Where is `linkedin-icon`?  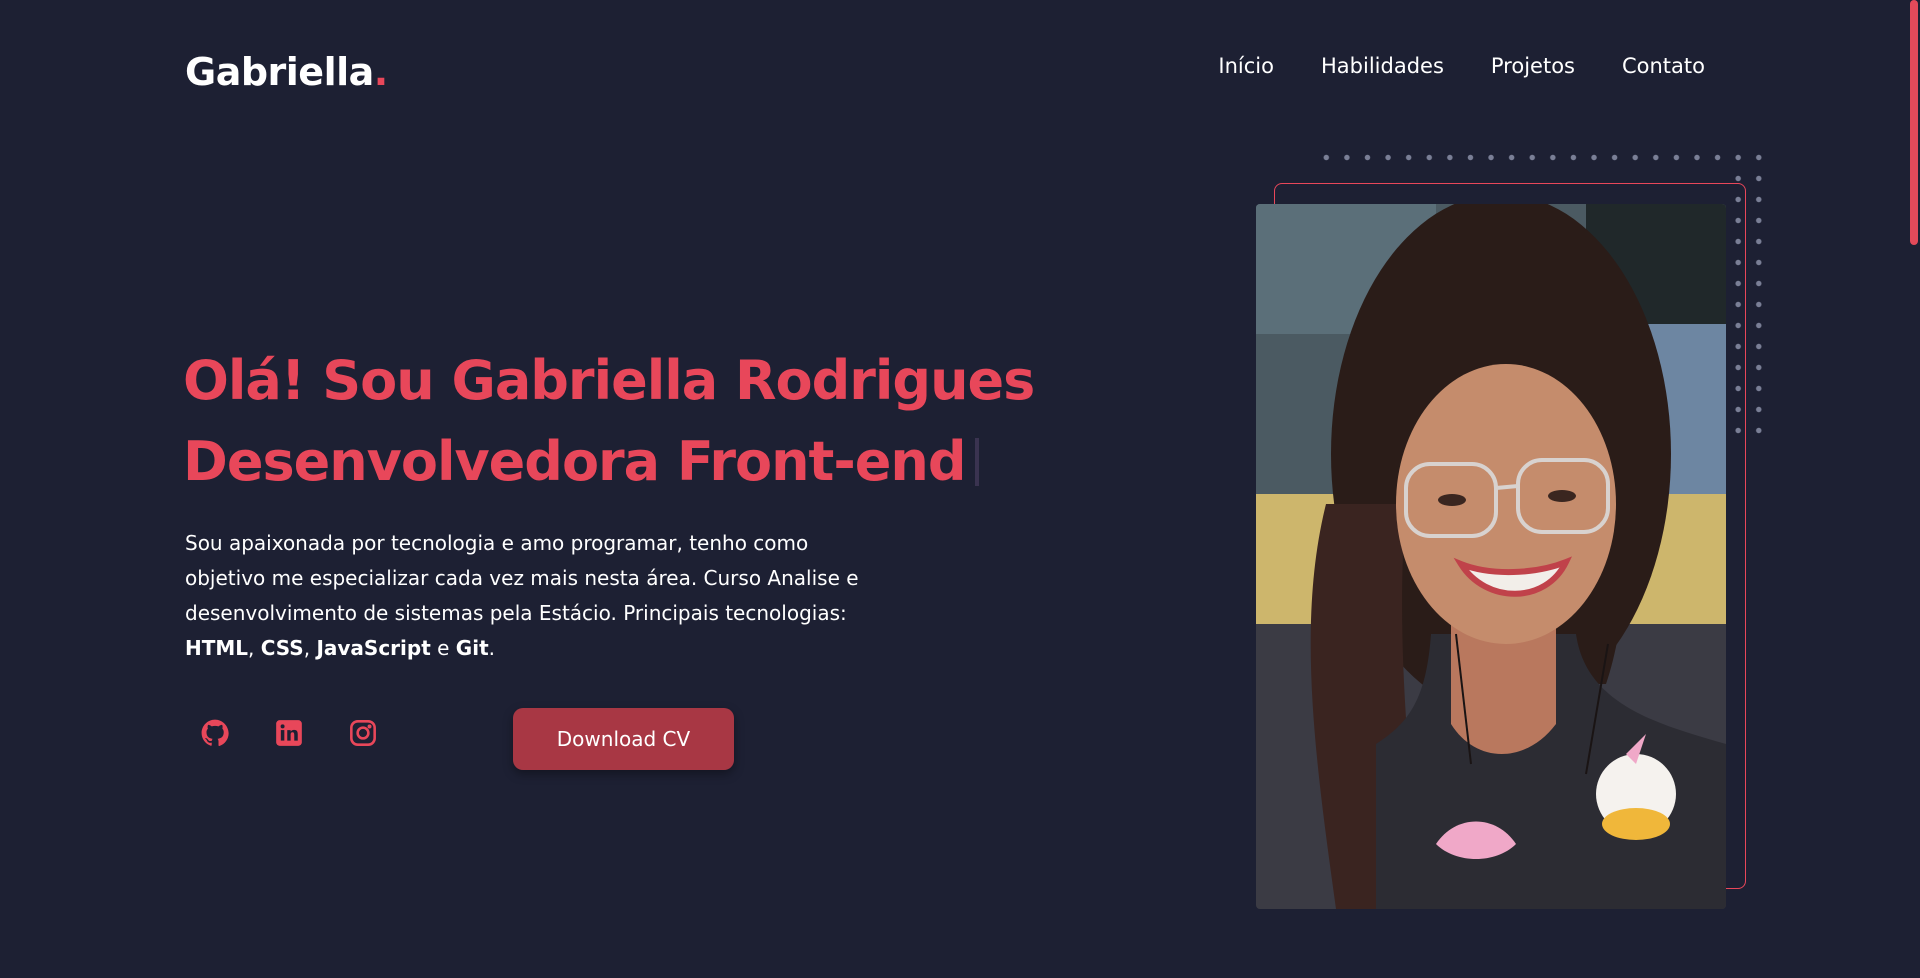
linkedin-icon is located at coordinates (289, 733).